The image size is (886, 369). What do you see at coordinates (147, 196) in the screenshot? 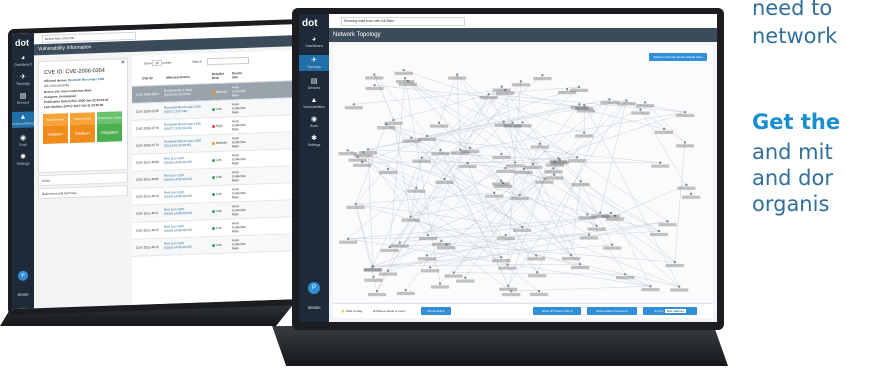
I see `cve-id-cell: CVE-2011-4610` at bounding box center [147, 196].